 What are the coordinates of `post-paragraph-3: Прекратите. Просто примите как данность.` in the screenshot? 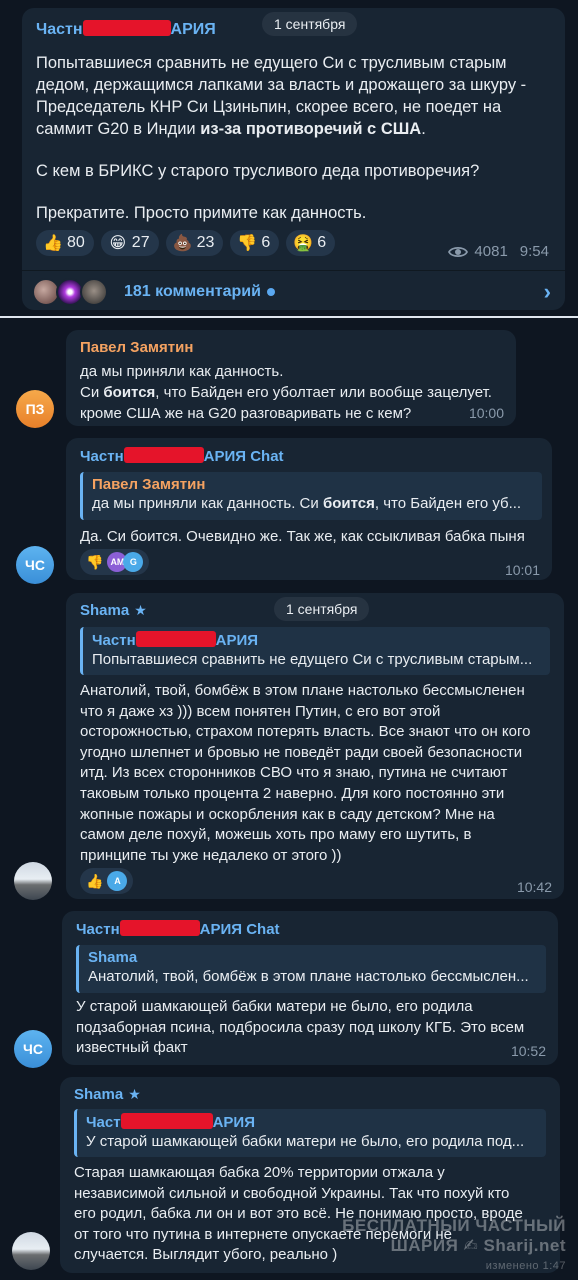 It's located at (201, 213).